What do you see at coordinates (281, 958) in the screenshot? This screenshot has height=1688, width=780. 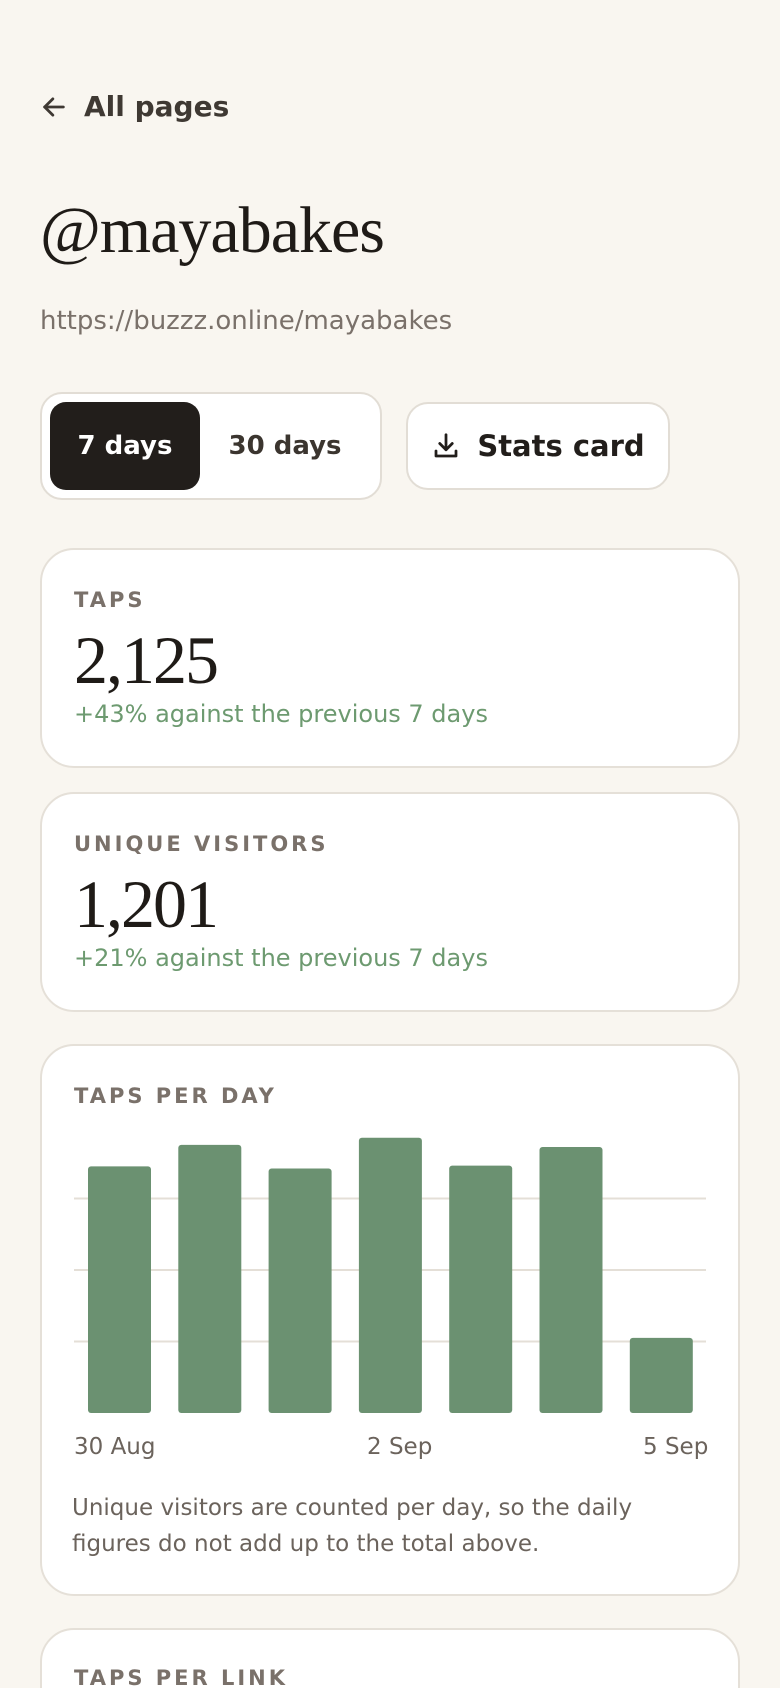 I see `visitors-delta: +21% against the previous 7 days` at bounding box center [281, 958].